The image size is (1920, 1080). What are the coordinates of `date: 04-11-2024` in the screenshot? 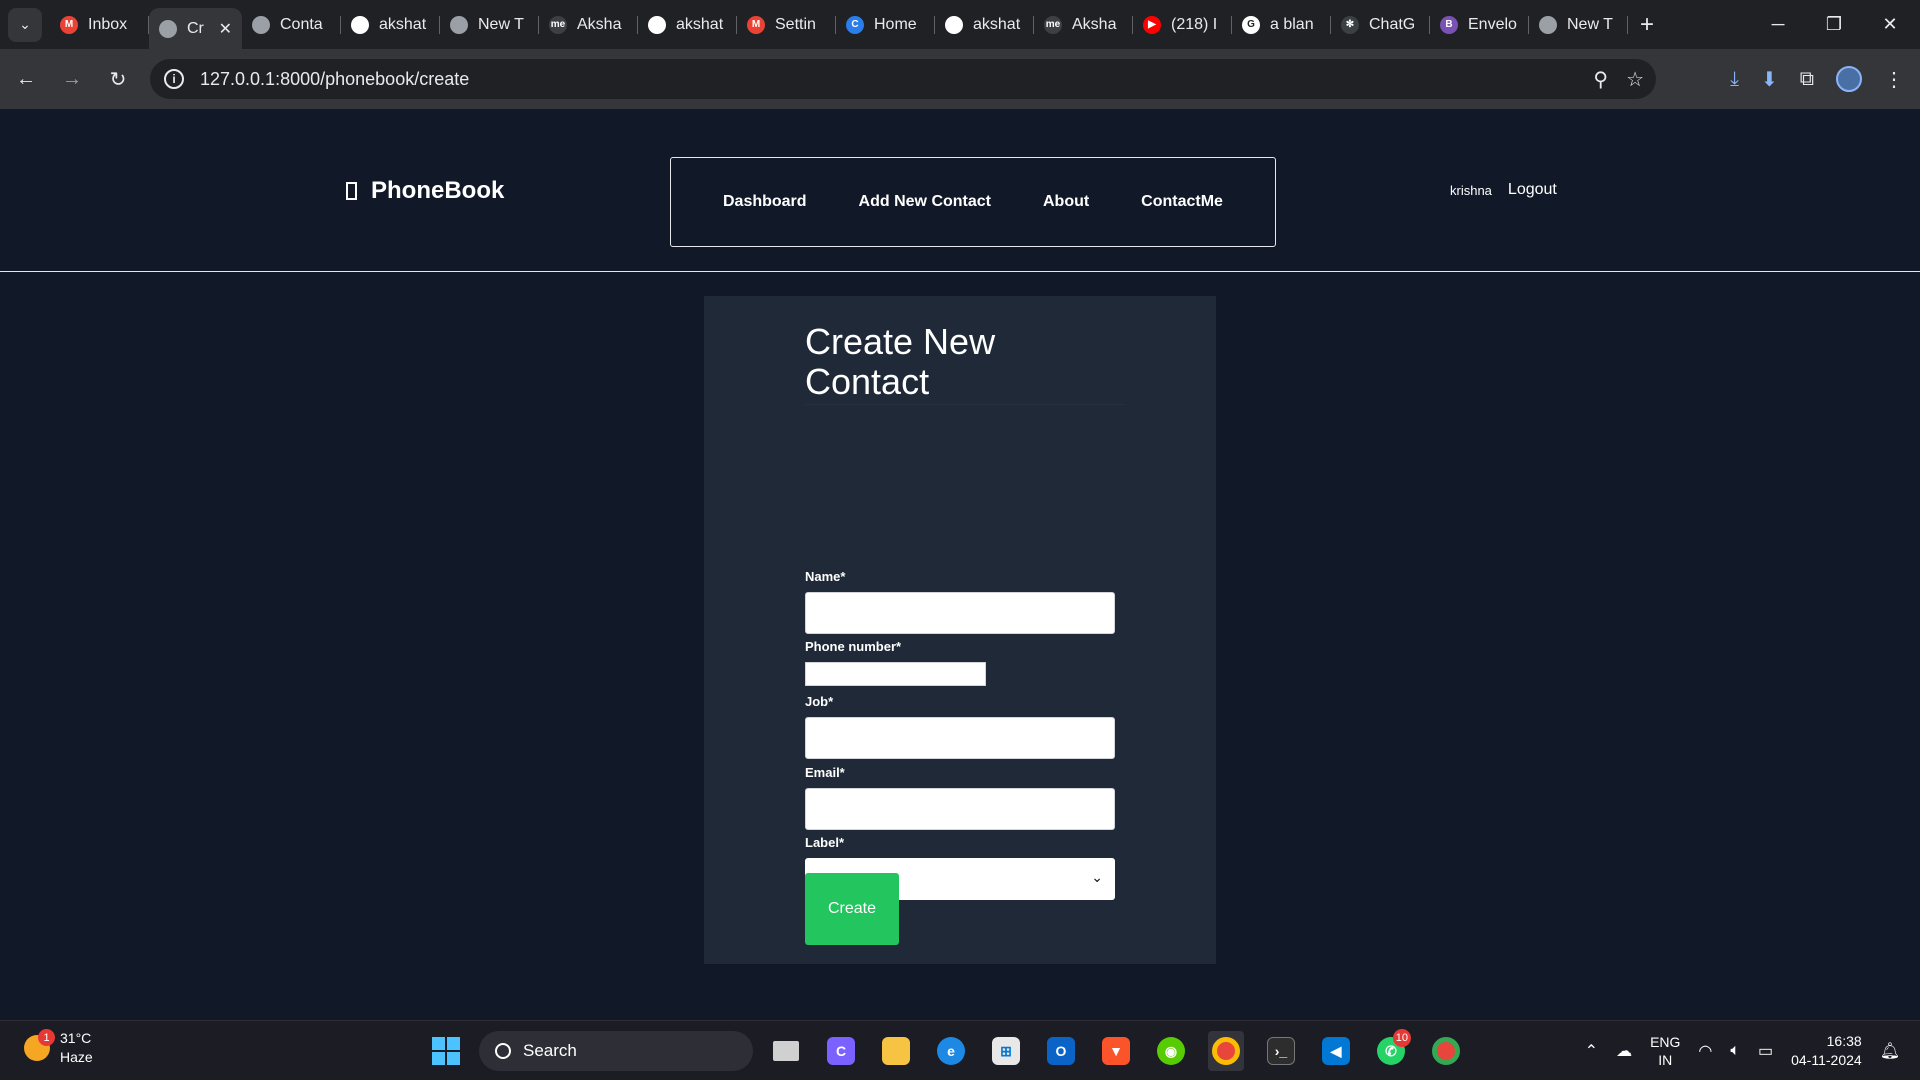 It's located at (1826, 1060).